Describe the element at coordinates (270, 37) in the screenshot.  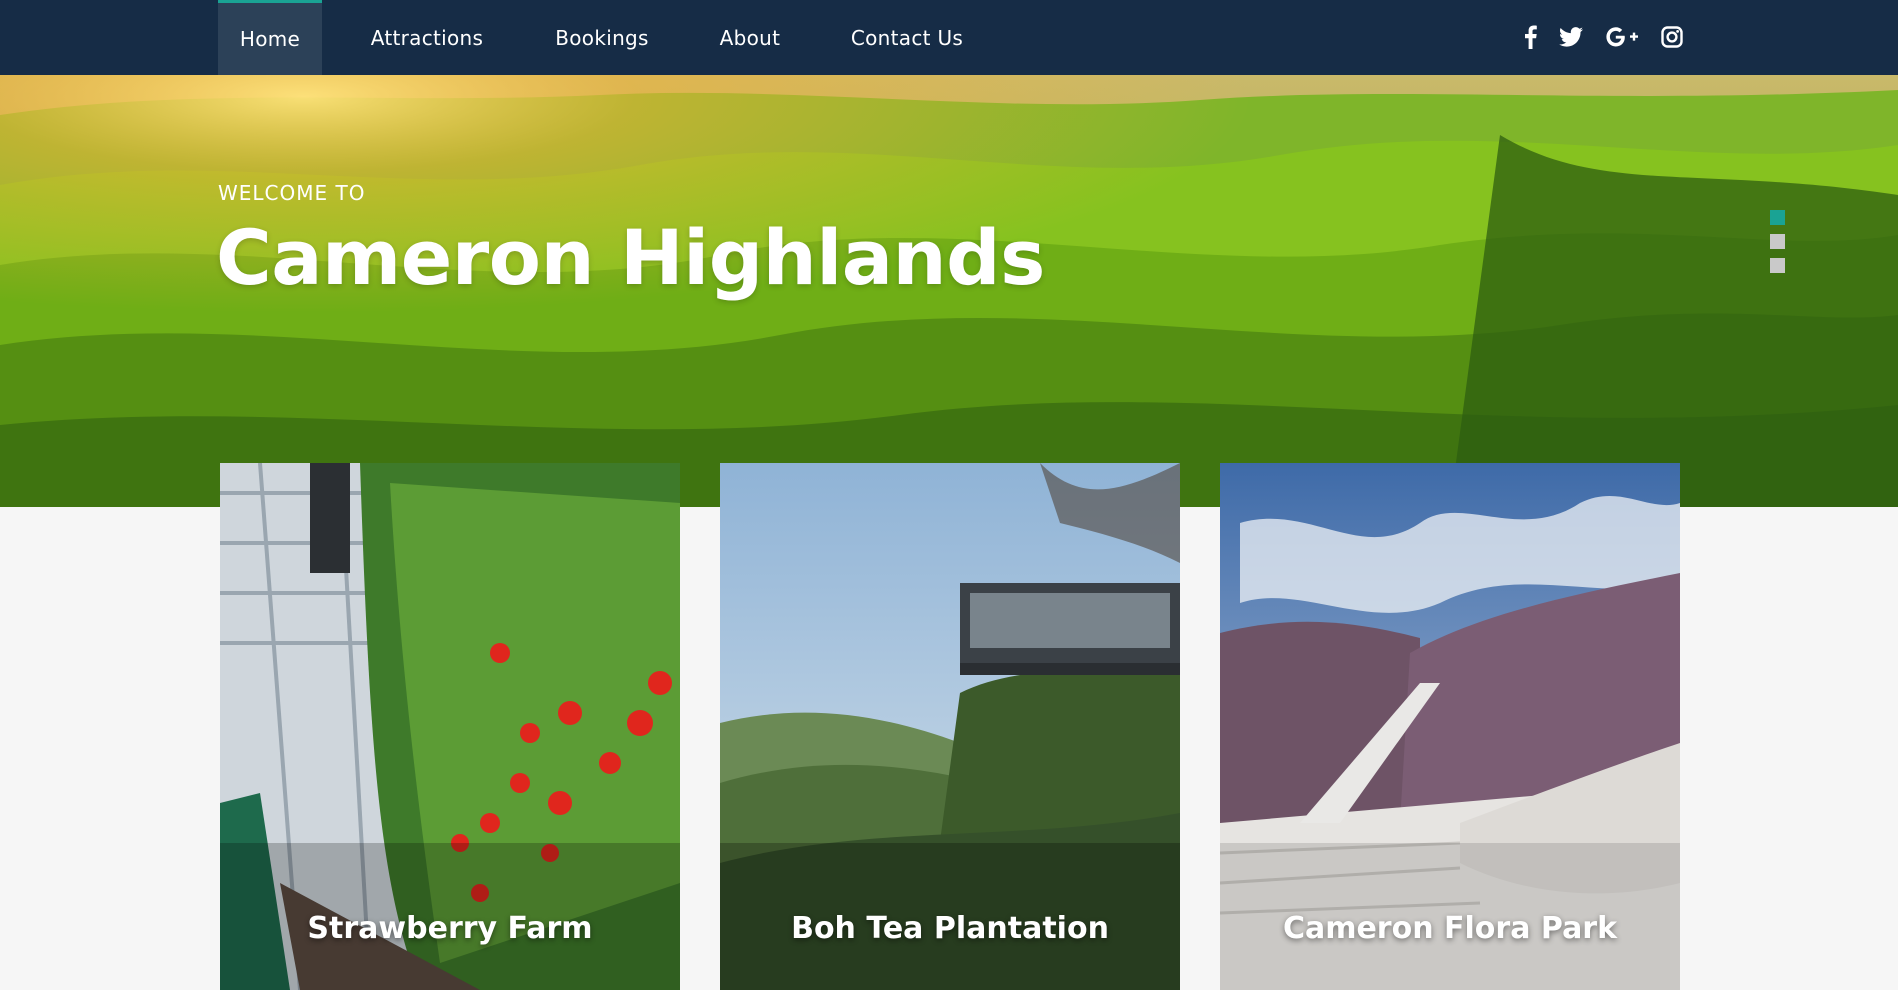
I see `nav-home: Home` at that location.